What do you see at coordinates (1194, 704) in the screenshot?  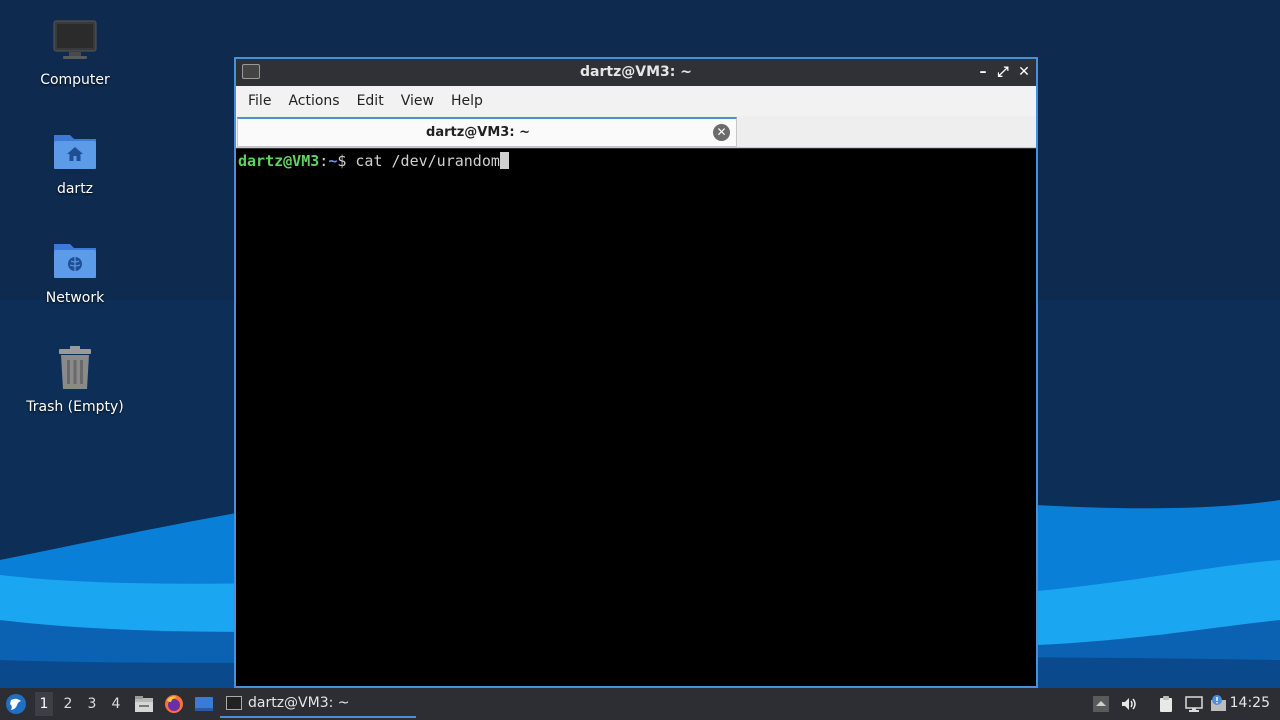 I see `network-status-icon` at bounding box center [1194, 704].